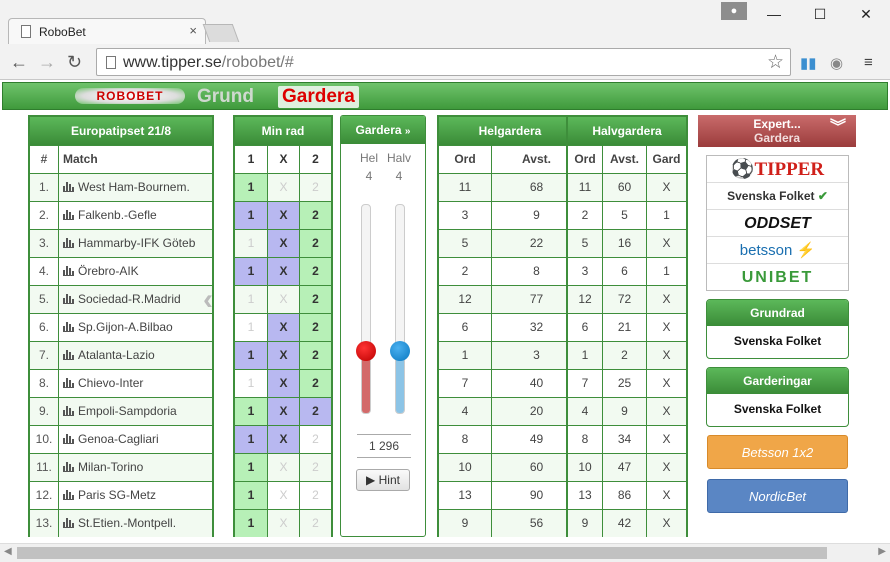 This screenshot has width=890, height=562. I want to click on horizontal-scrollbar: ◀ ▶, so click(445, 552).